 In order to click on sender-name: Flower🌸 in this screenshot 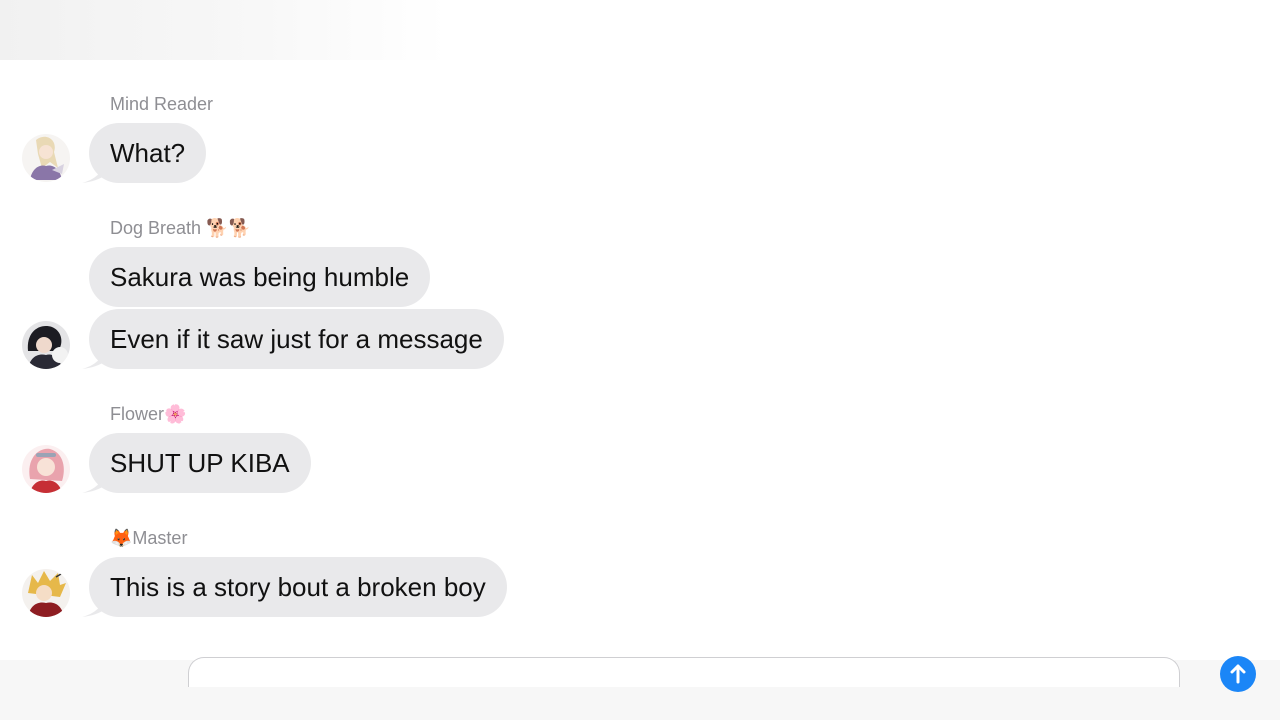, I will do `click(148, 414)`.